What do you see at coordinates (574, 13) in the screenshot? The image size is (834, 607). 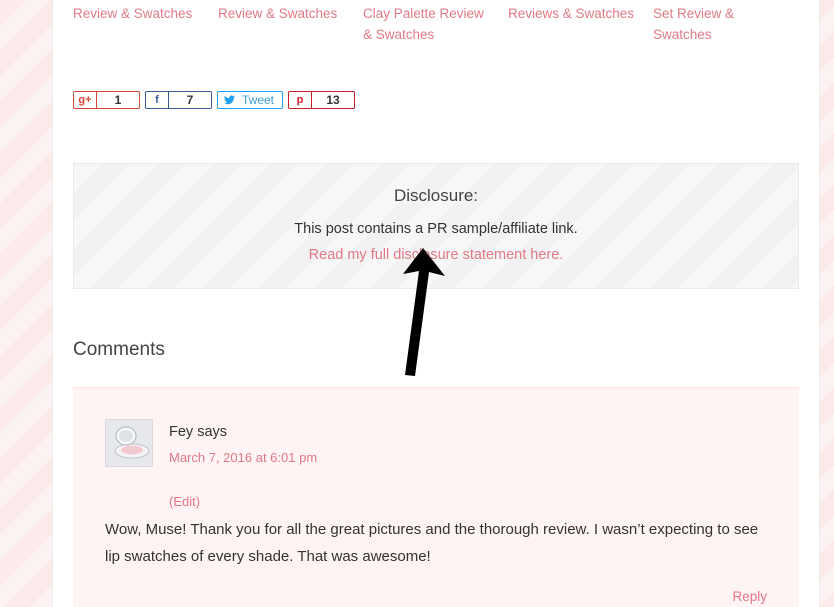 I see `related-post-link: Reviews & Swatches` at bounding box center [574, 13].